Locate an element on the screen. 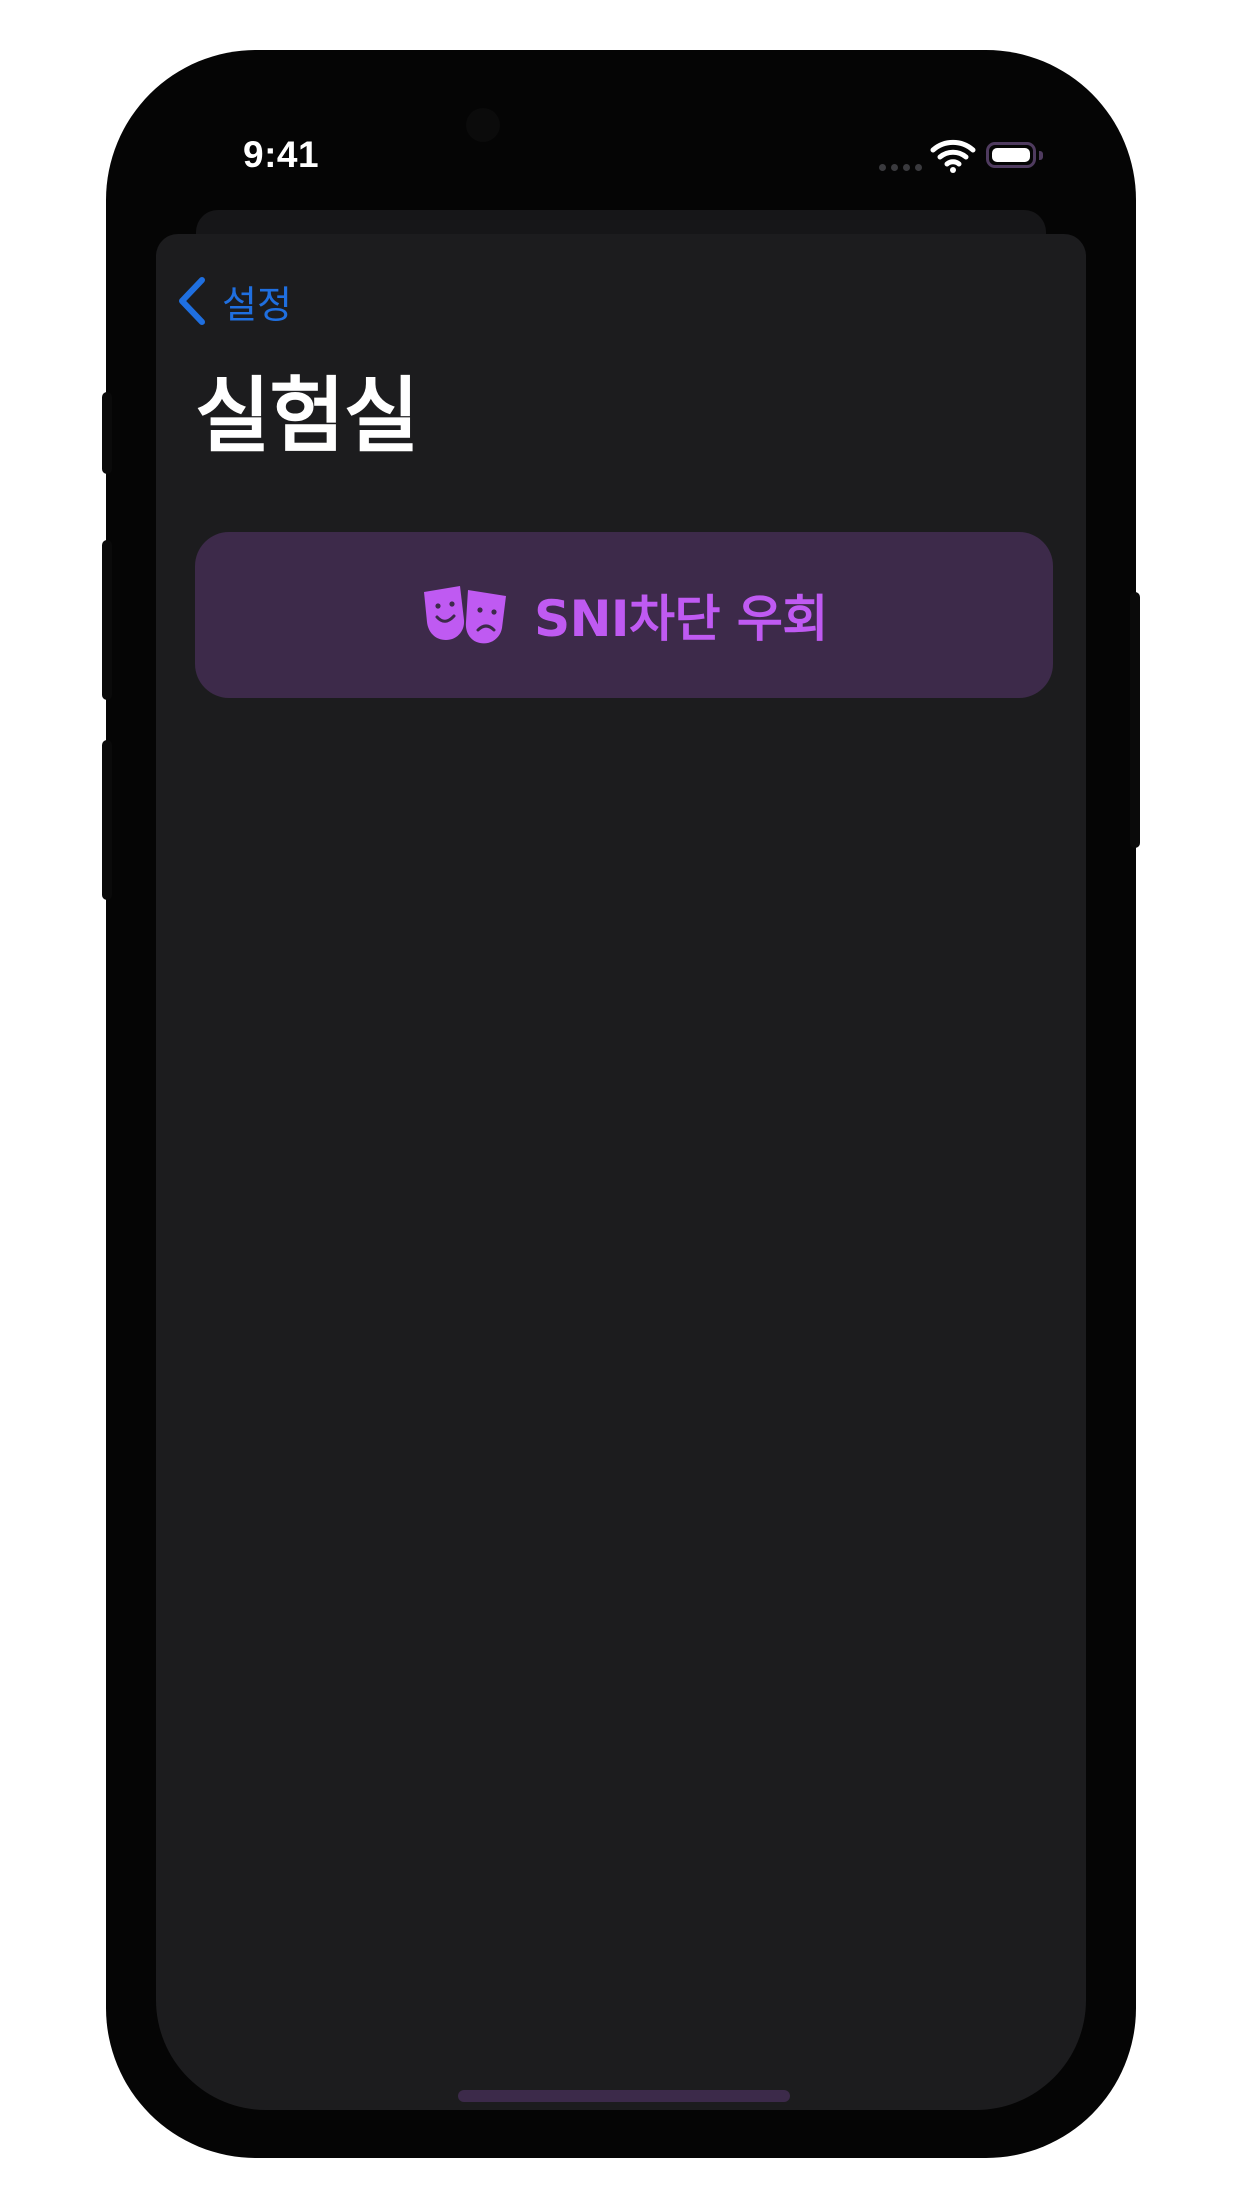 The height and width of the screenshot is (2208, 1242). home-indicator is located at coordinates (624, 2096).